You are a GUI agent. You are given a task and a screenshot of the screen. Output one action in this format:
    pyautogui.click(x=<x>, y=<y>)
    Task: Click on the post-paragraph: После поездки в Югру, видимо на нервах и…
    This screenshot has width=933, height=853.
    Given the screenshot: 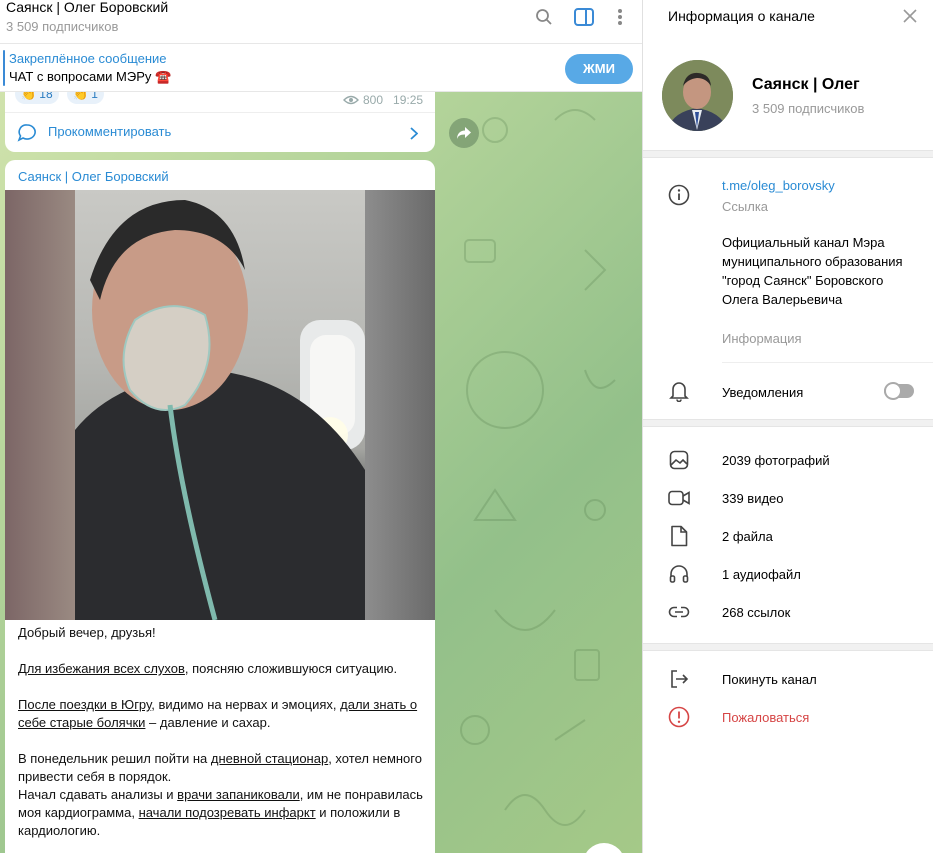 What is the action you would take?
    pyautogui.click(x=220, y=714)
    